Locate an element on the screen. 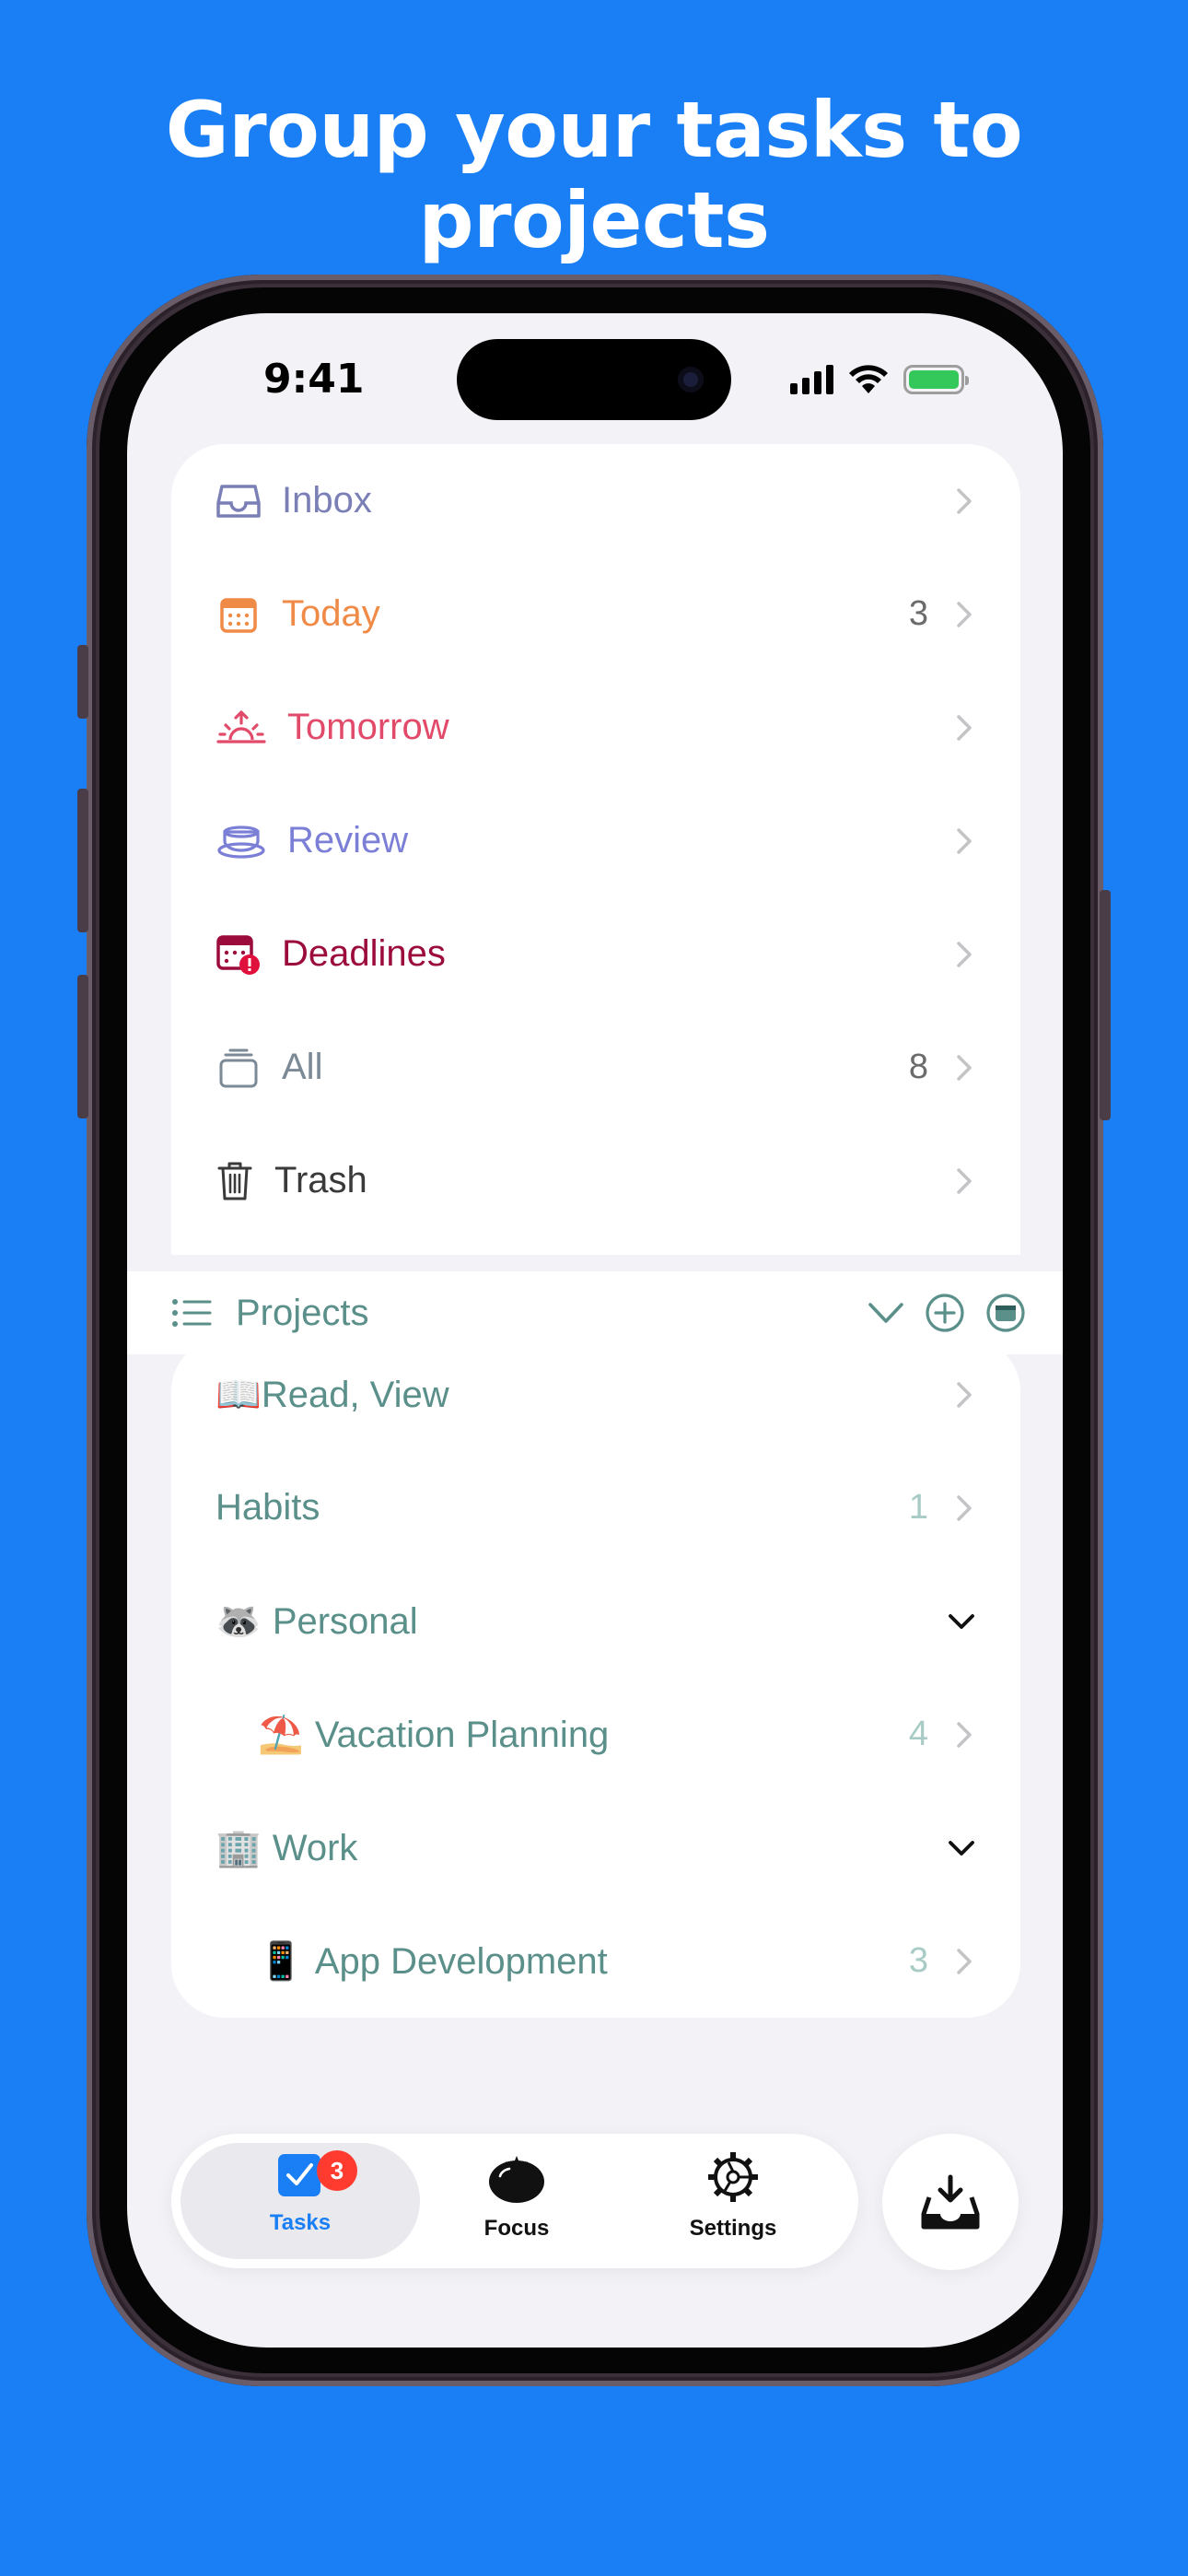  dynamic-island is located at coordinates (594, 379).